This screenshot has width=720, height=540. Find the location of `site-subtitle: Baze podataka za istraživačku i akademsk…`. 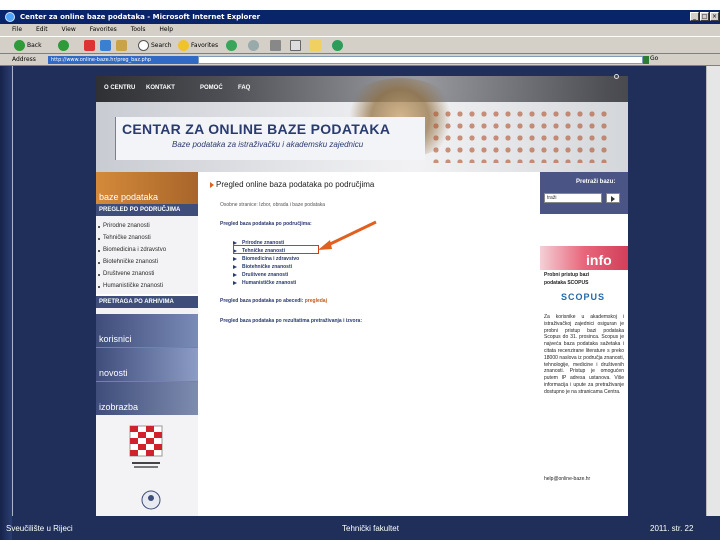

site-subtitle: Baze podataka za istraživačku i akademsk… is located at coordinates (268, 144).